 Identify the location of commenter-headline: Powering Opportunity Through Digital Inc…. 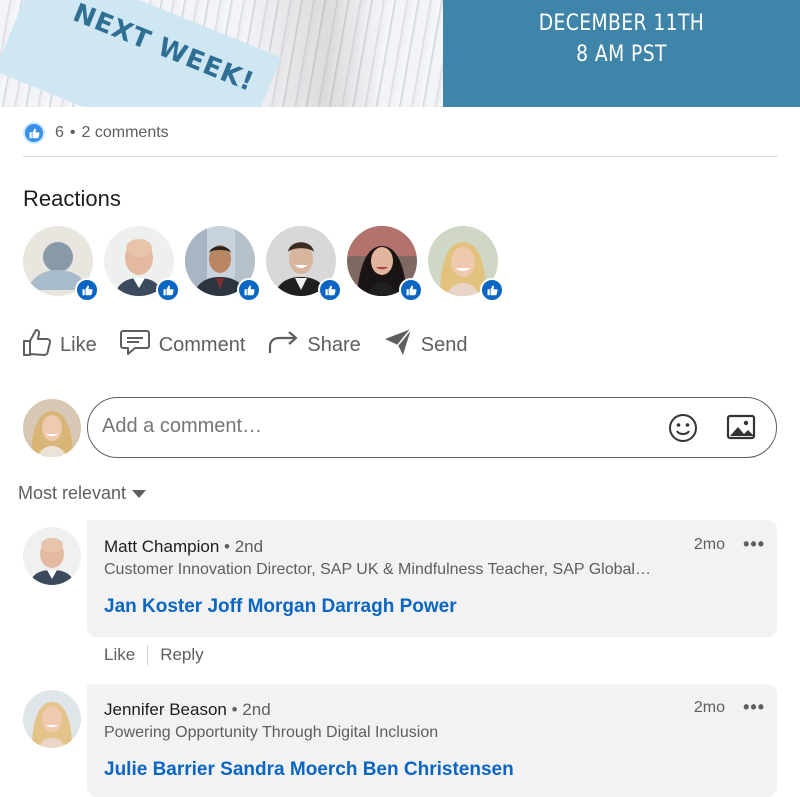
(271, 732).